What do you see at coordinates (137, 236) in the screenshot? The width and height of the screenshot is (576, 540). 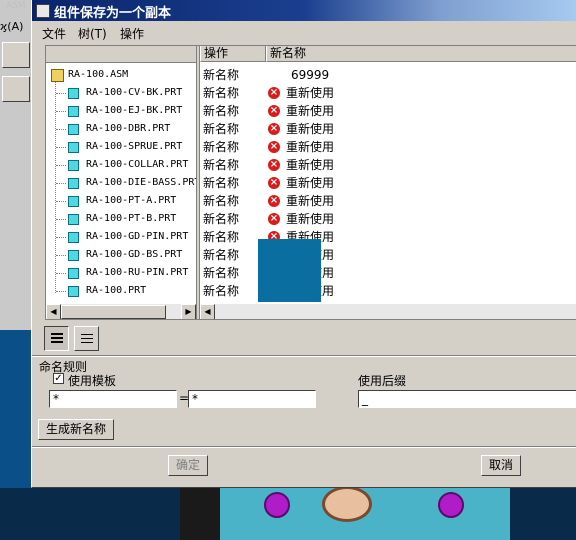 I see `tree-item-label: RA-100-GD-PIN.PRT` at bounding box center [137, 236].